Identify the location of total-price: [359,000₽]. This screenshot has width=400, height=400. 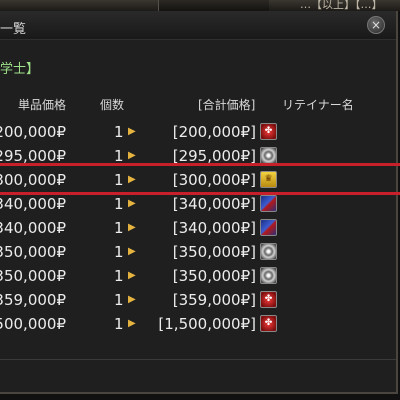
(214, 300).